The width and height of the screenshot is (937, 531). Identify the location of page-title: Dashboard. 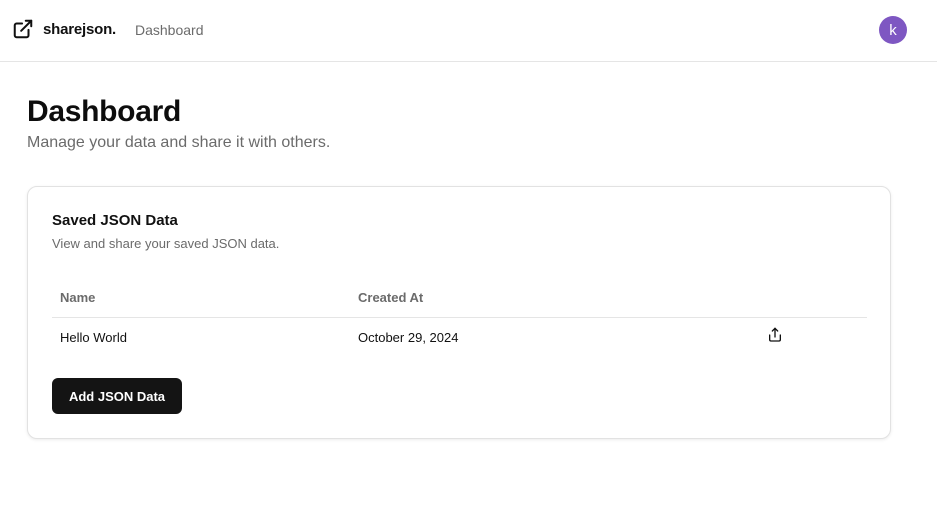
(104, 111).